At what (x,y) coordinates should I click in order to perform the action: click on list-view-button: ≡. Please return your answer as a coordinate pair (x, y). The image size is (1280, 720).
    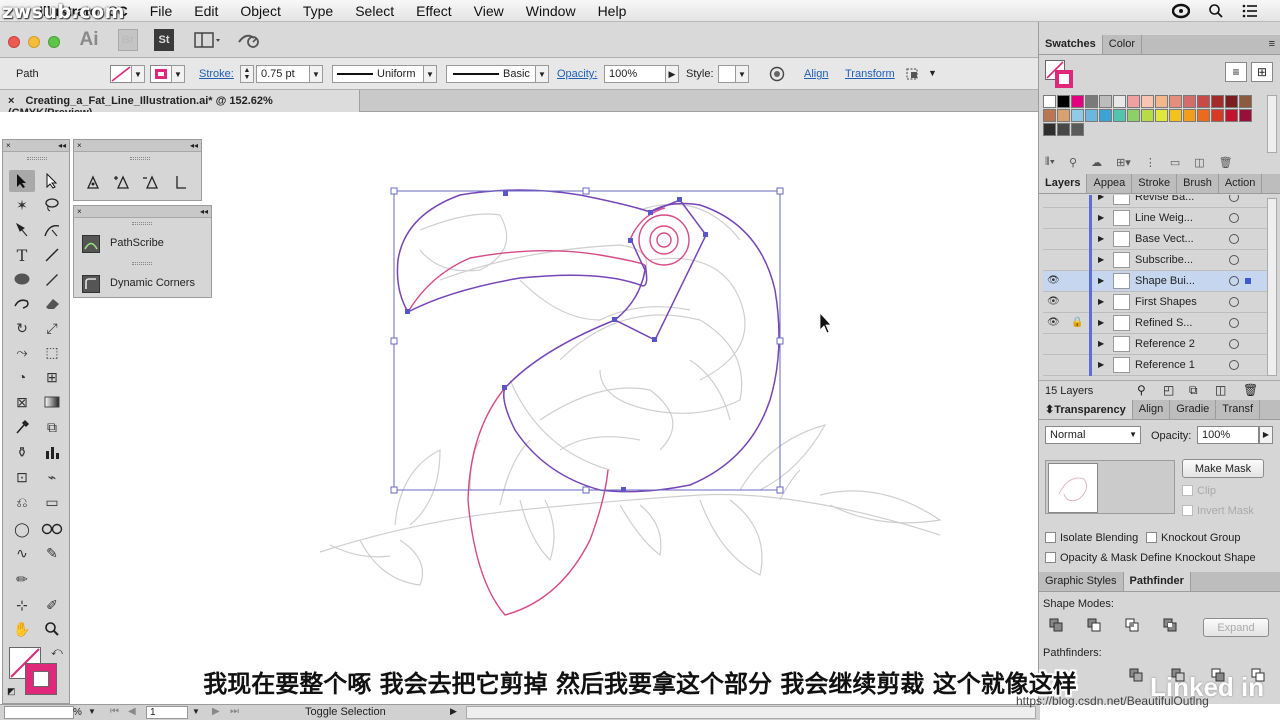
    Looking at the image, I should click on (1236, 72).